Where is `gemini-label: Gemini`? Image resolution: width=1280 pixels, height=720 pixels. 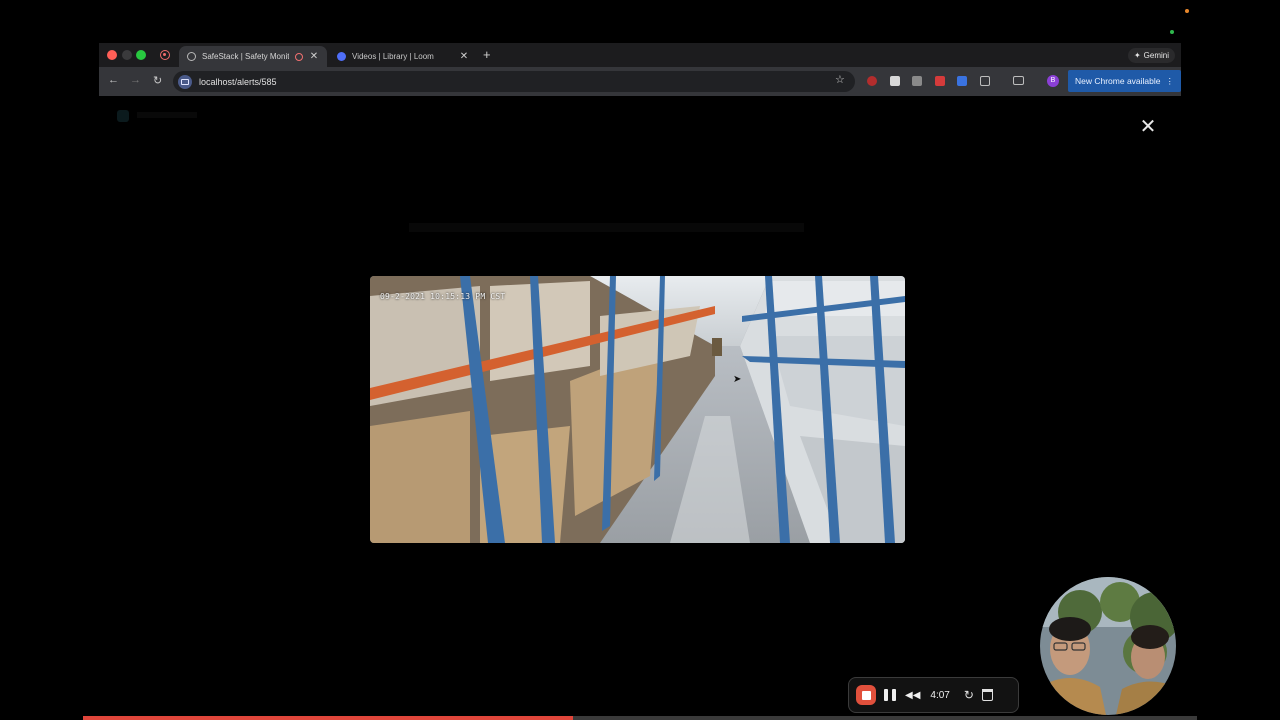 gemini-label: Gemini is located at coordinates (1156, 55).